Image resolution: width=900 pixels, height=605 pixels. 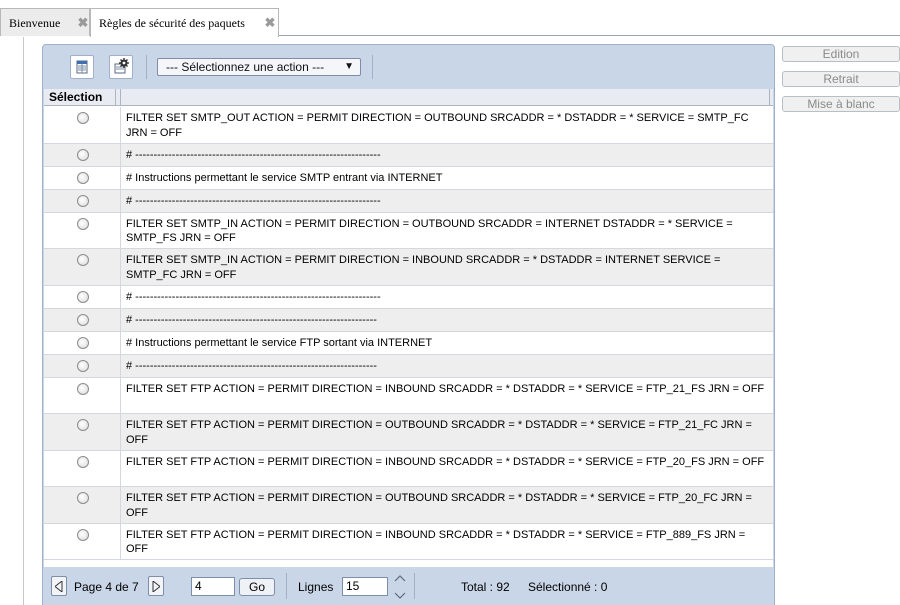 I want to click on toolbar: --- Sélectionnez une action --- ▼, so click(x=408, y=67).